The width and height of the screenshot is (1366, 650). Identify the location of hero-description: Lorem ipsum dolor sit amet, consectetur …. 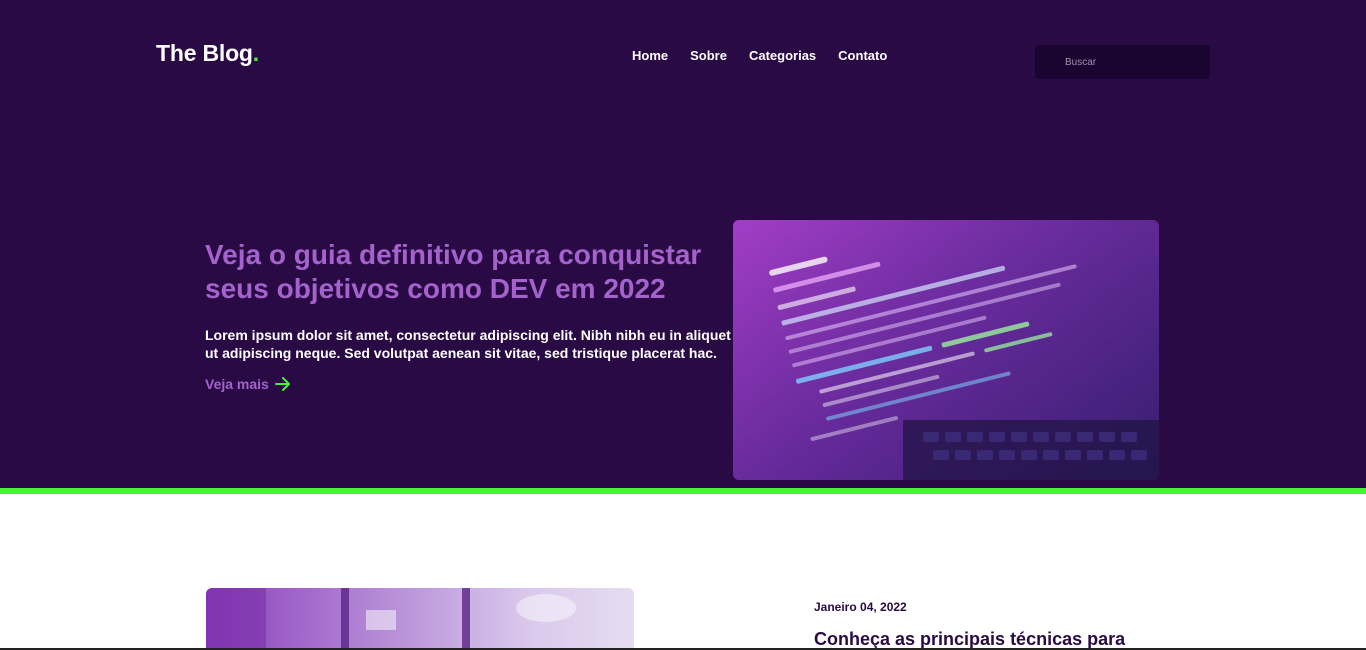
(468, 344).